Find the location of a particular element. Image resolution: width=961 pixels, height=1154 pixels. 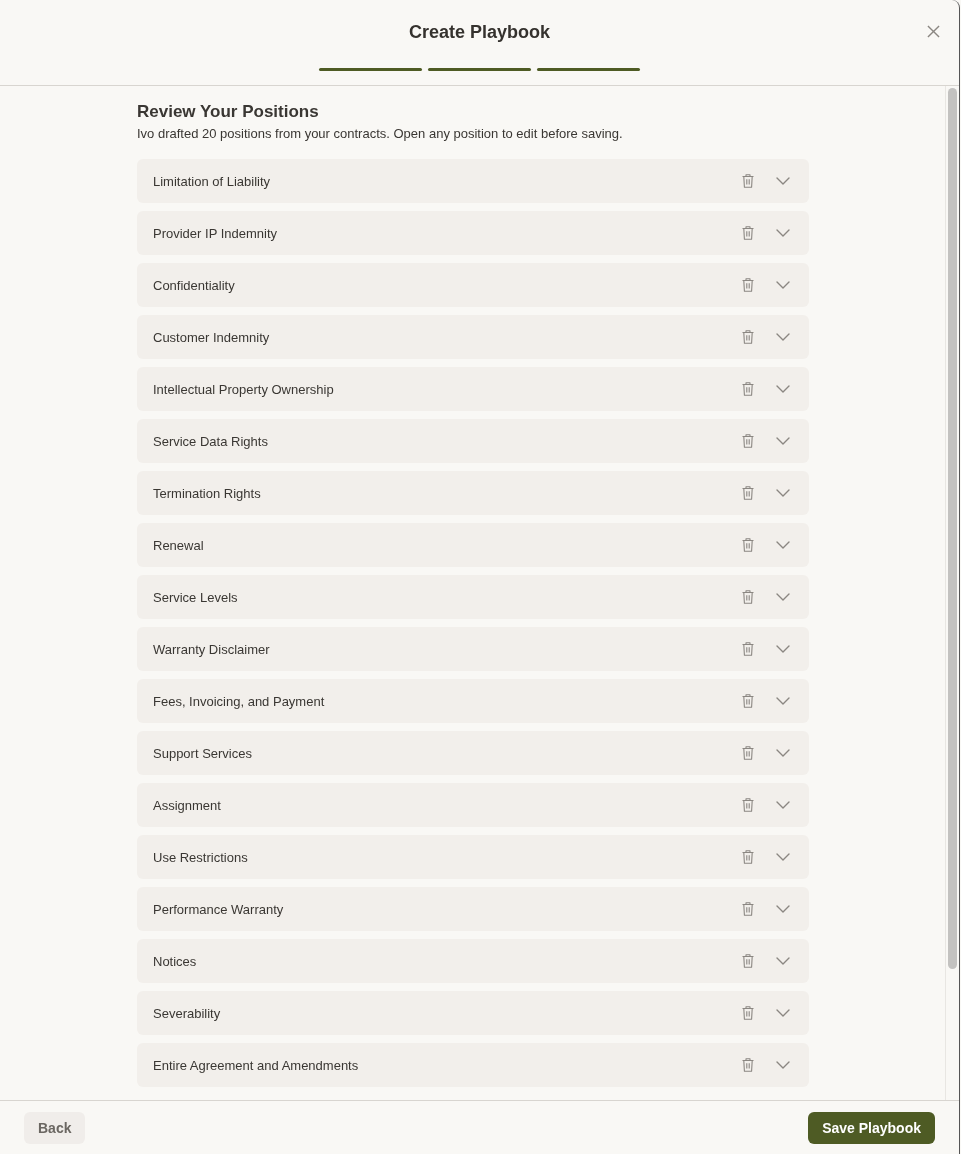

position-row: Severability is located at coordinates (473, 1013).